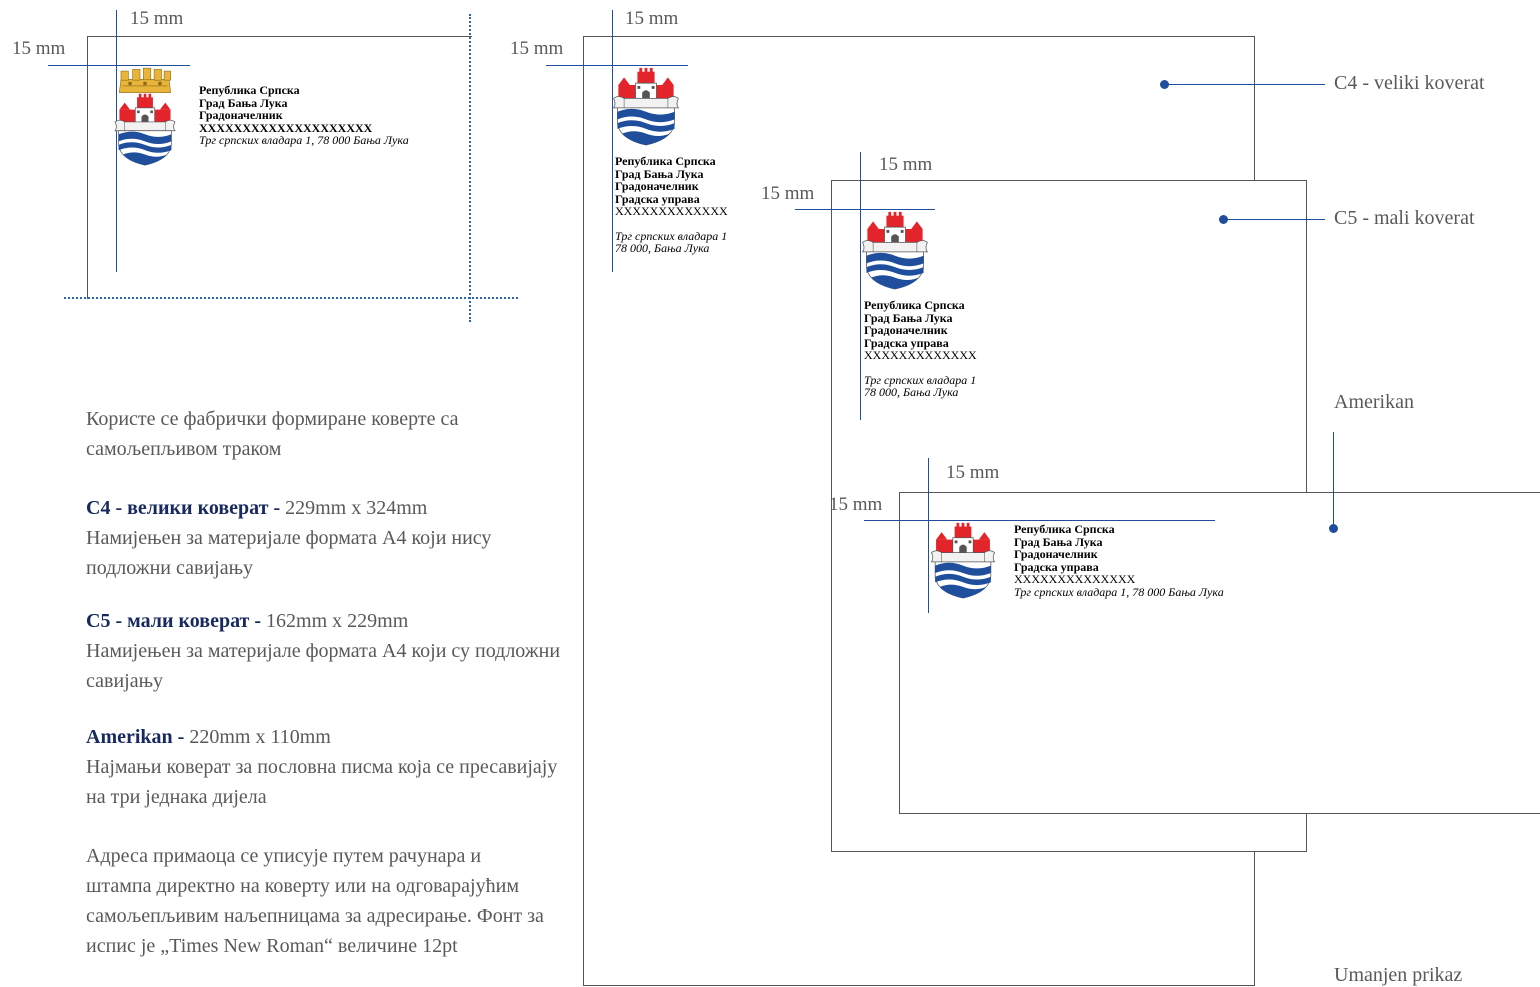 The image size is (1540, 987). I want to click on margin-label-left: 15 mm, so click(39, 48).